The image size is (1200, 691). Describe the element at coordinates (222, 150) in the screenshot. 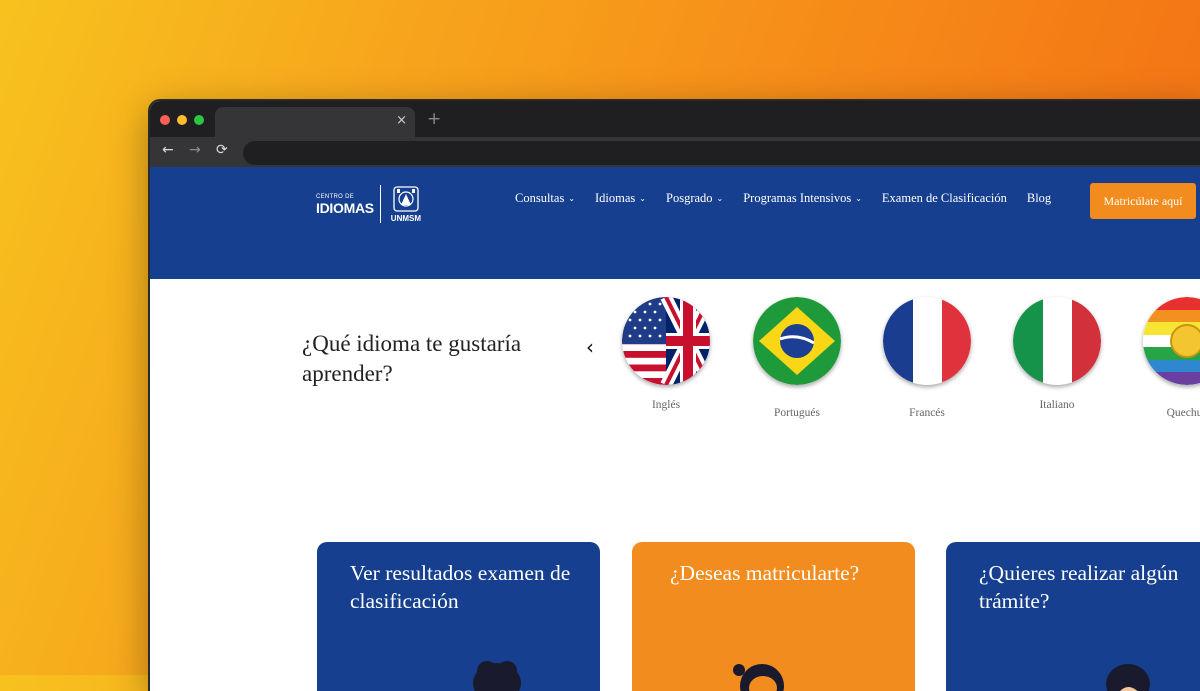

I see `reload-icon: ⟳` at that location.